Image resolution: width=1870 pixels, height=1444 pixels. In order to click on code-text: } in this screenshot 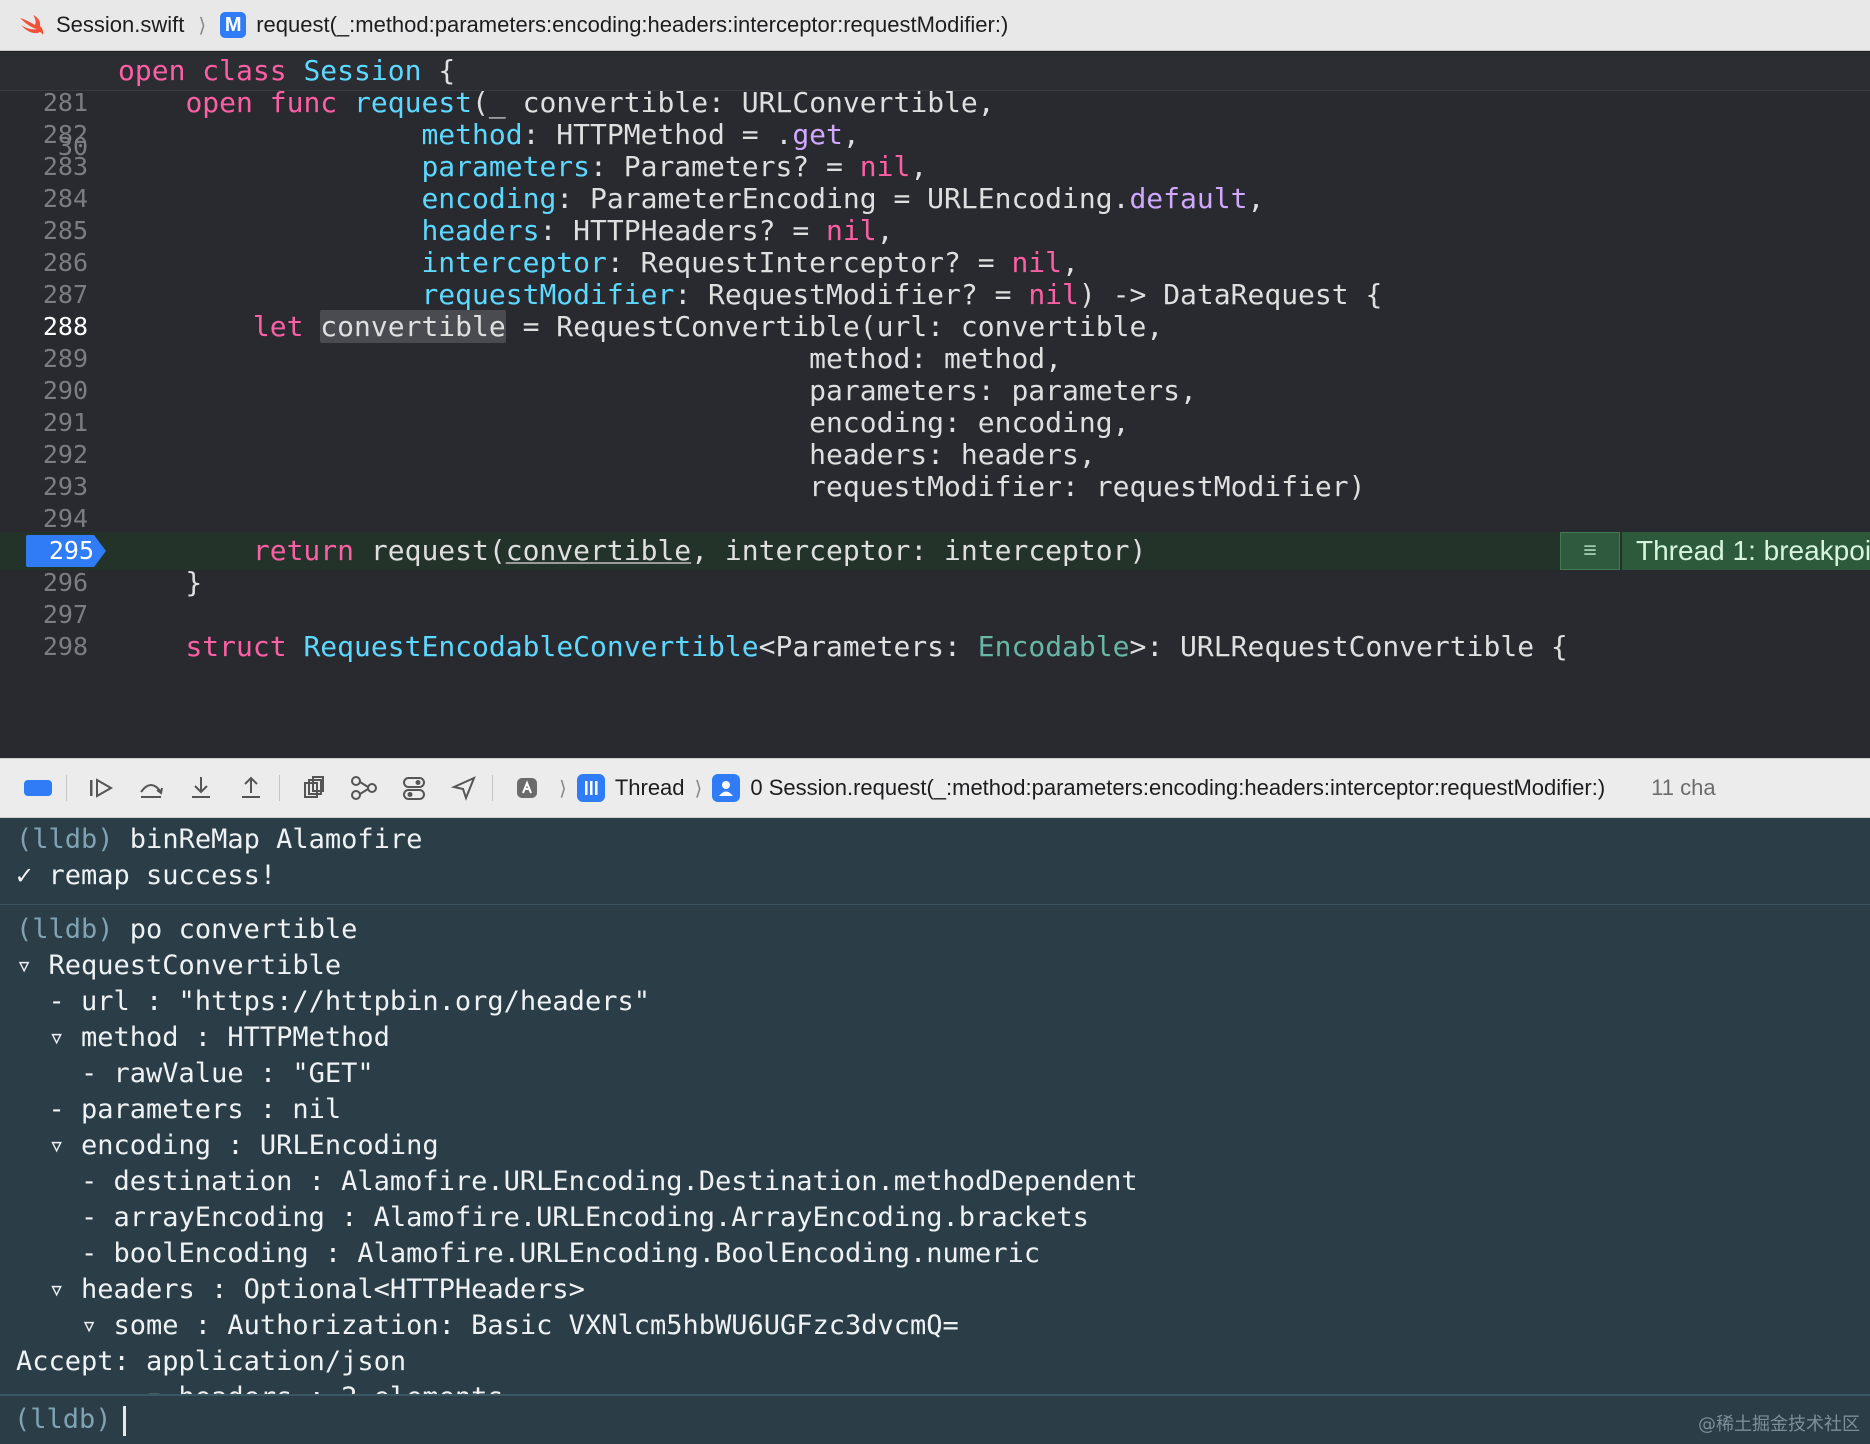, I will do `click(160, 582)`.